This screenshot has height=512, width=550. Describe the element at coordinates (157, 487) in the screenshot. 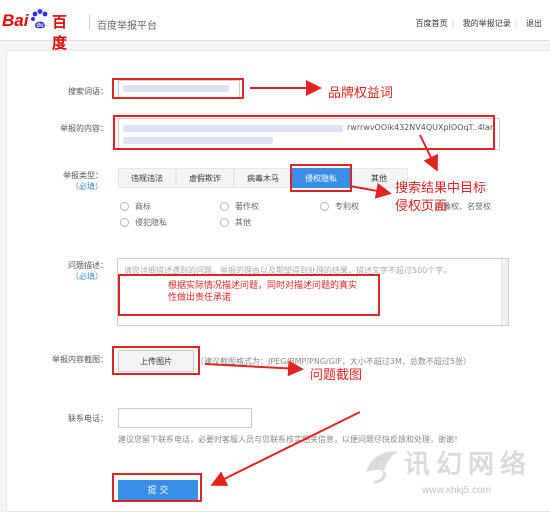

I see `annotation-frame-submit` at that location.